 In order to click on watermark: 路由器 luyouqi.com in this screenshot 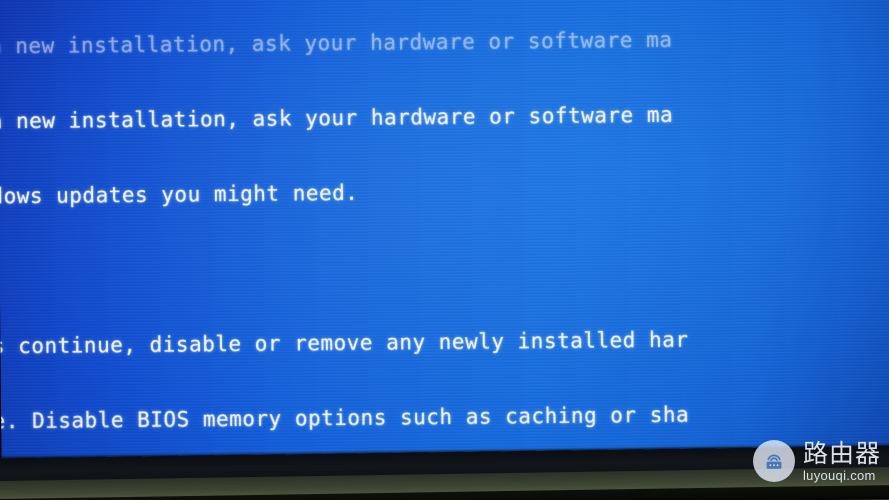, I will do `click(816, 461)`.